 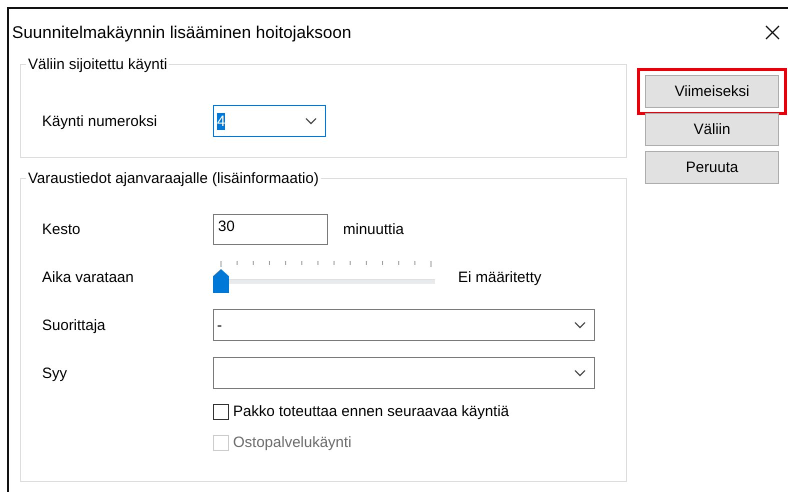 I want to click on dropdown-field, so click(x=404, y=373).